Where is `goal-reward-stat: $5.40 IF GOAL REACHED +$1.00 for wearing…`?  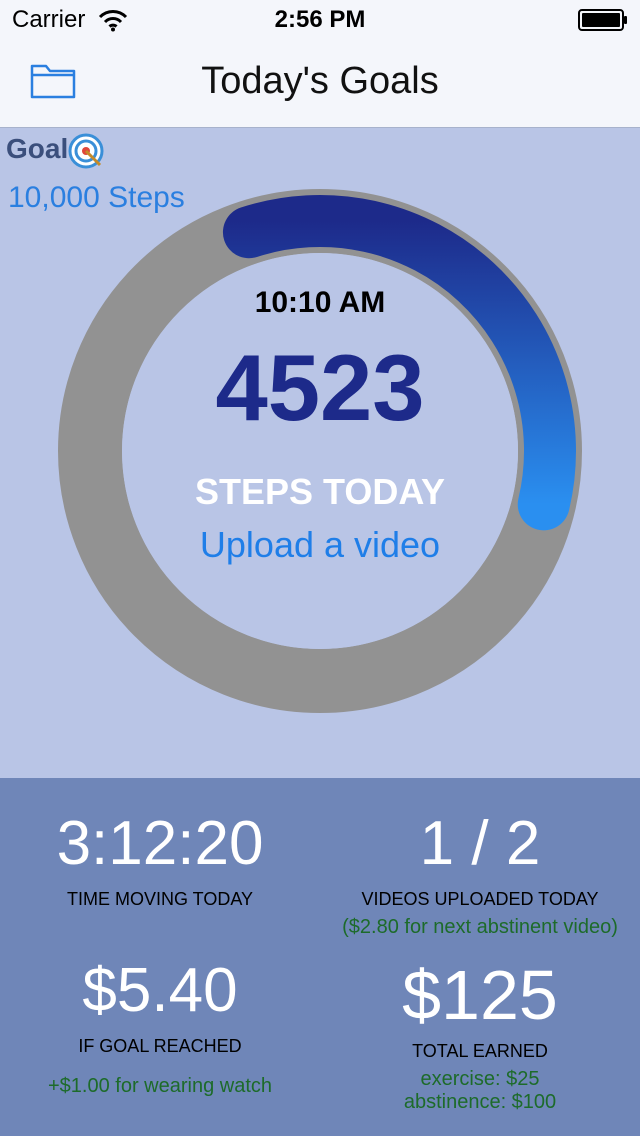
goal-reward-stat: $5.40 IF GOAL REACHED +$1.00 for wearing… is located at coordinates (160, 1026).